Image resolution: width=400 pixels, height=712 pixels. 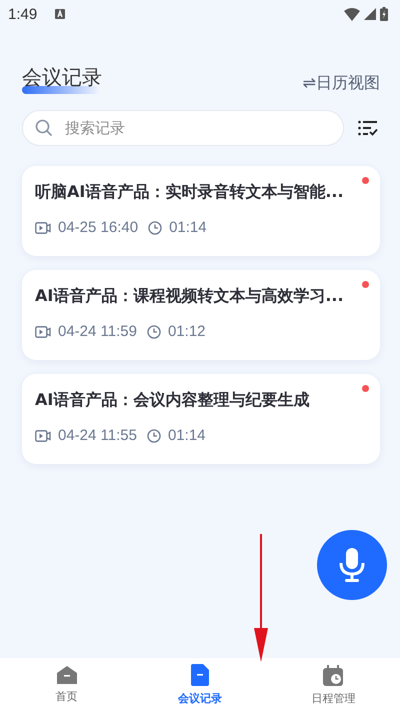 I want to click on nav-tab: 会议记录, so click(x=200, y=685).